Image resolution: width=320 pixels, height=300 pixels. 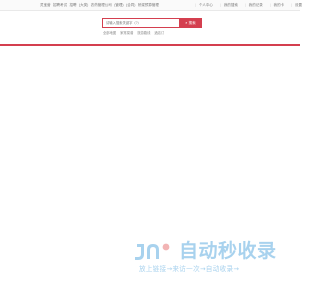 I want to click on topbar-link: 招聘考试, so click(x=60, y=5).